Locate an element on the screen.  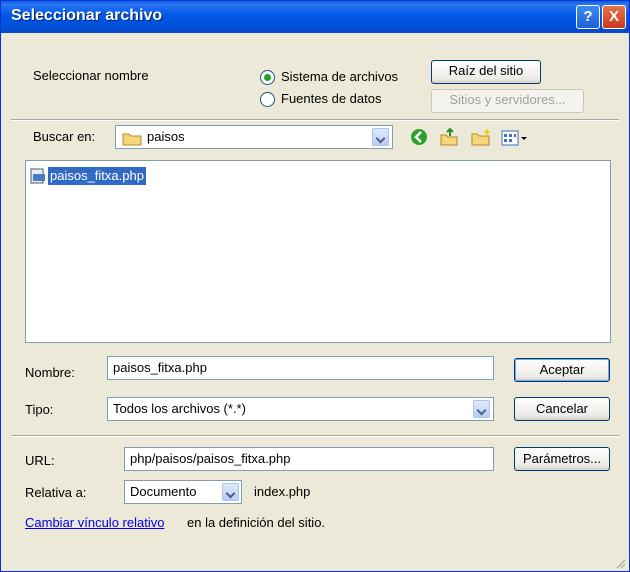
back-icon is located at coordinates (419, 137).